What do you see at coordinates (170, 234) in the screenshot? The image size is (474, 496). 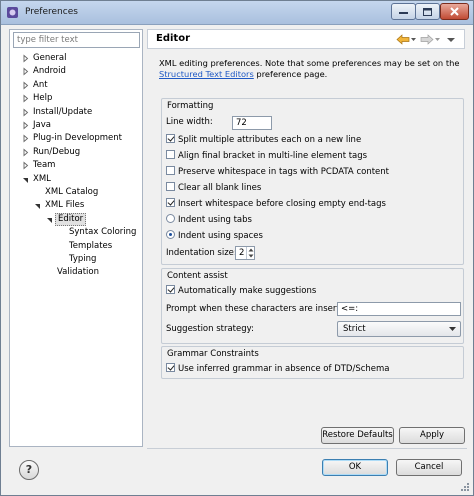 I see `indent-spaces-radio` at bounding box center [170, 234].